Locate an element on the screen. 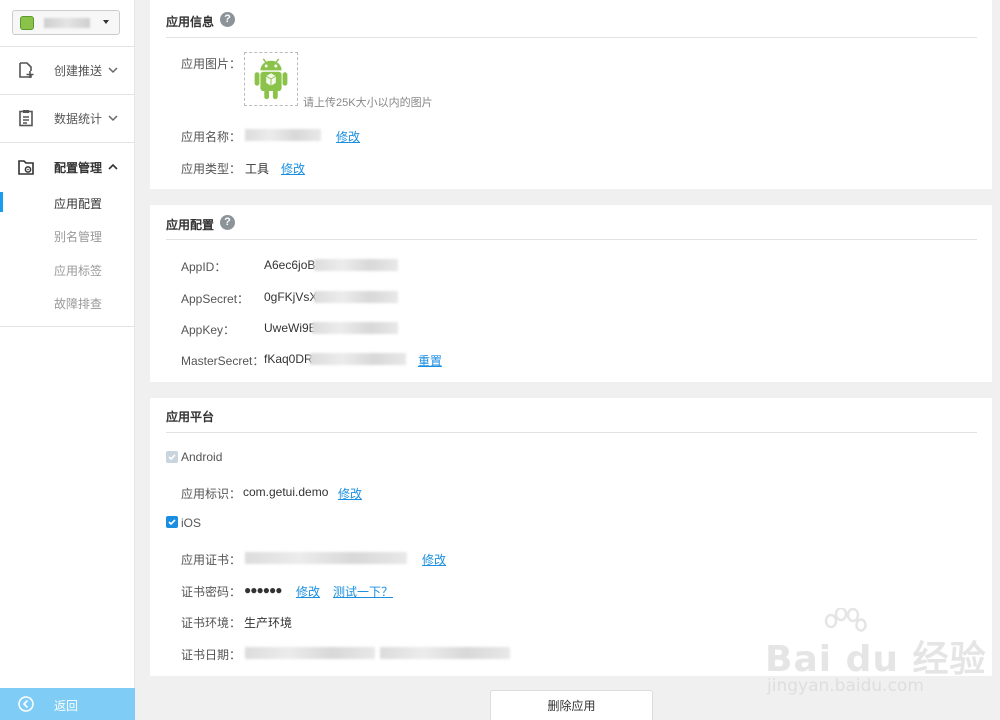 The image size is (1000, 720). android-checkbox is located at coordinates (172, 457).